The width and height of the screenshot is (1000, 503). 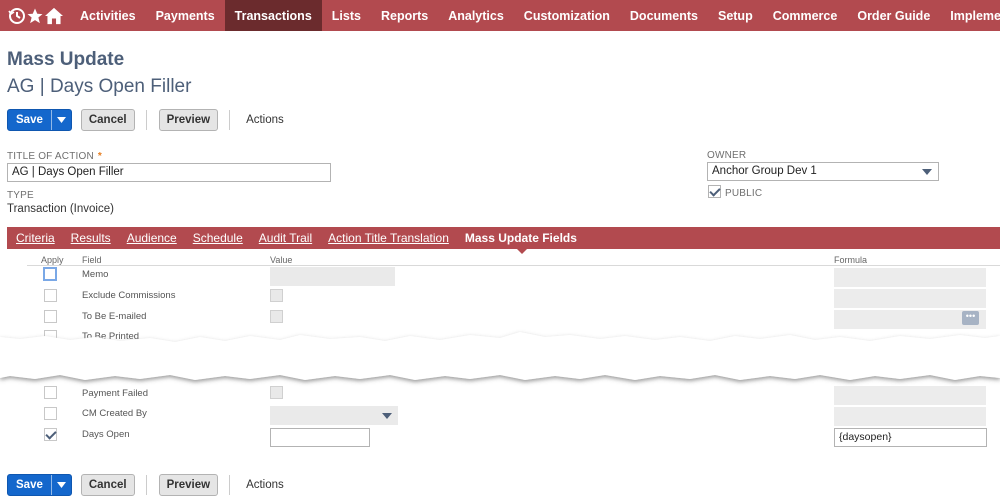 I want to click on top-button-bar: Save Cancel Preview Actions, so click(x=145, y=120).